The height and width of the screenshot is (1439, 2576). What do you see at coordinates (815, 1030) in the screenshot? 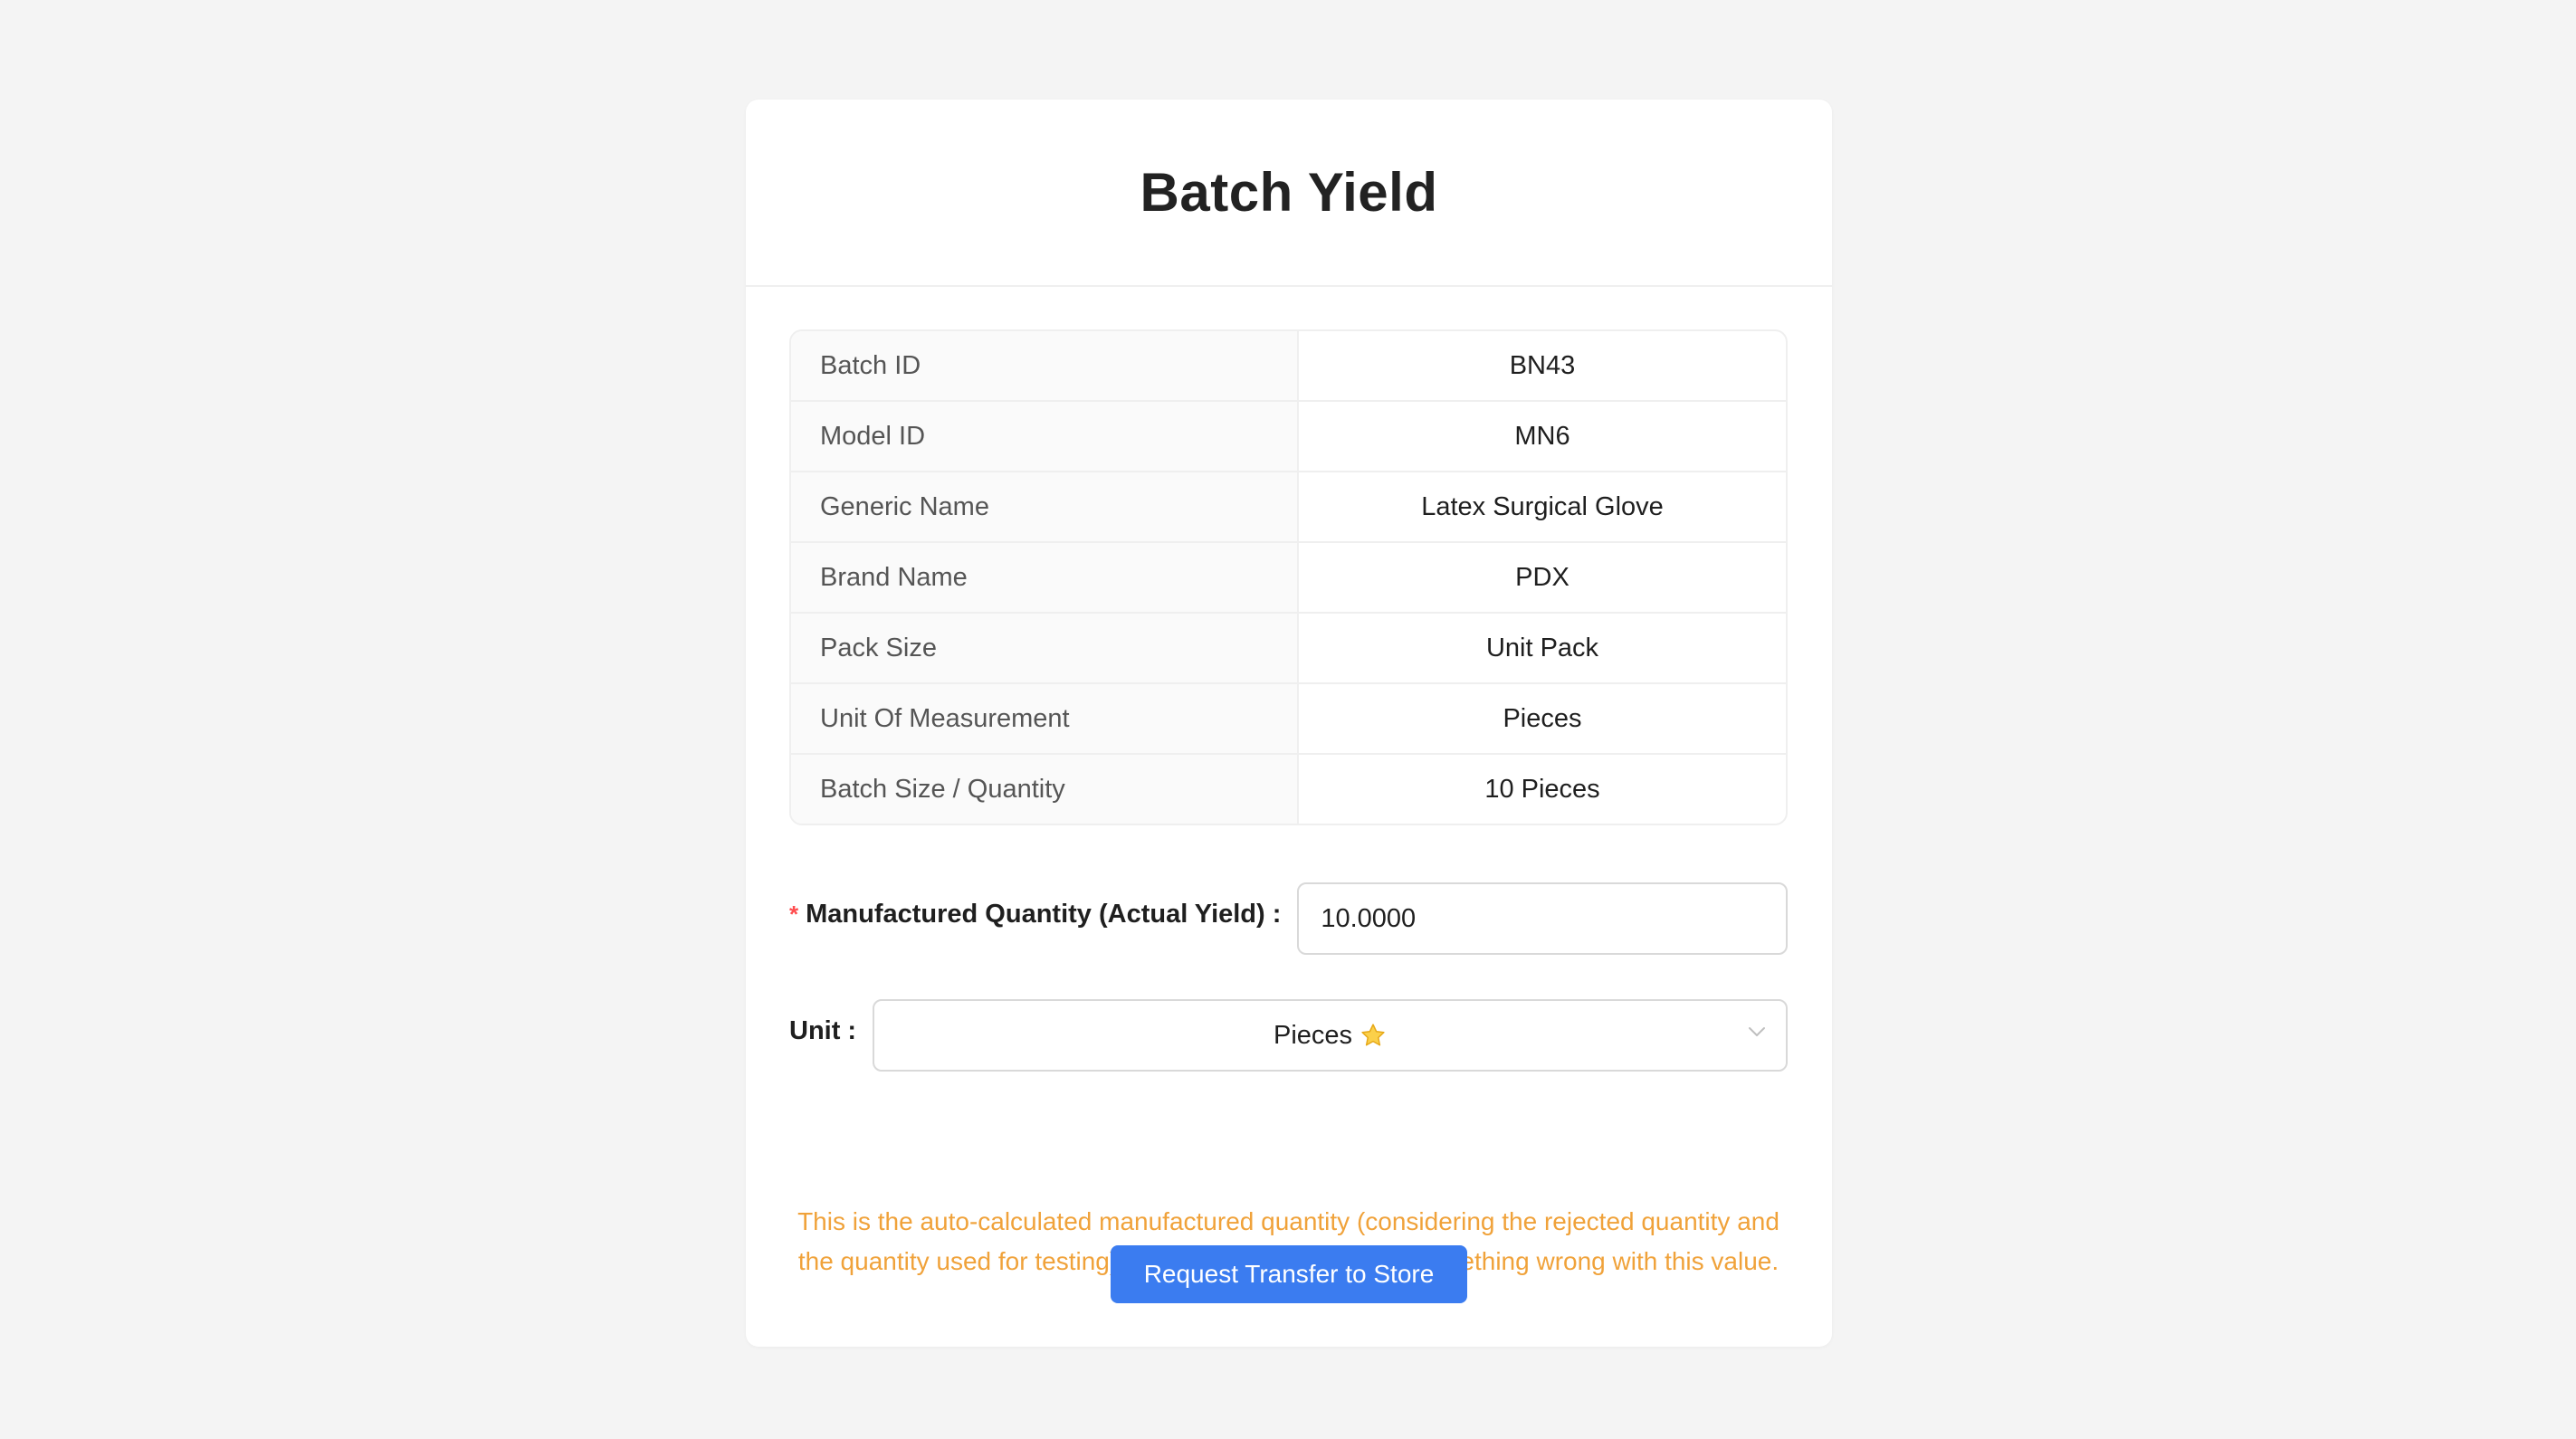
I see `unit-label-text: Unit` at bounding box center [815, 1030].